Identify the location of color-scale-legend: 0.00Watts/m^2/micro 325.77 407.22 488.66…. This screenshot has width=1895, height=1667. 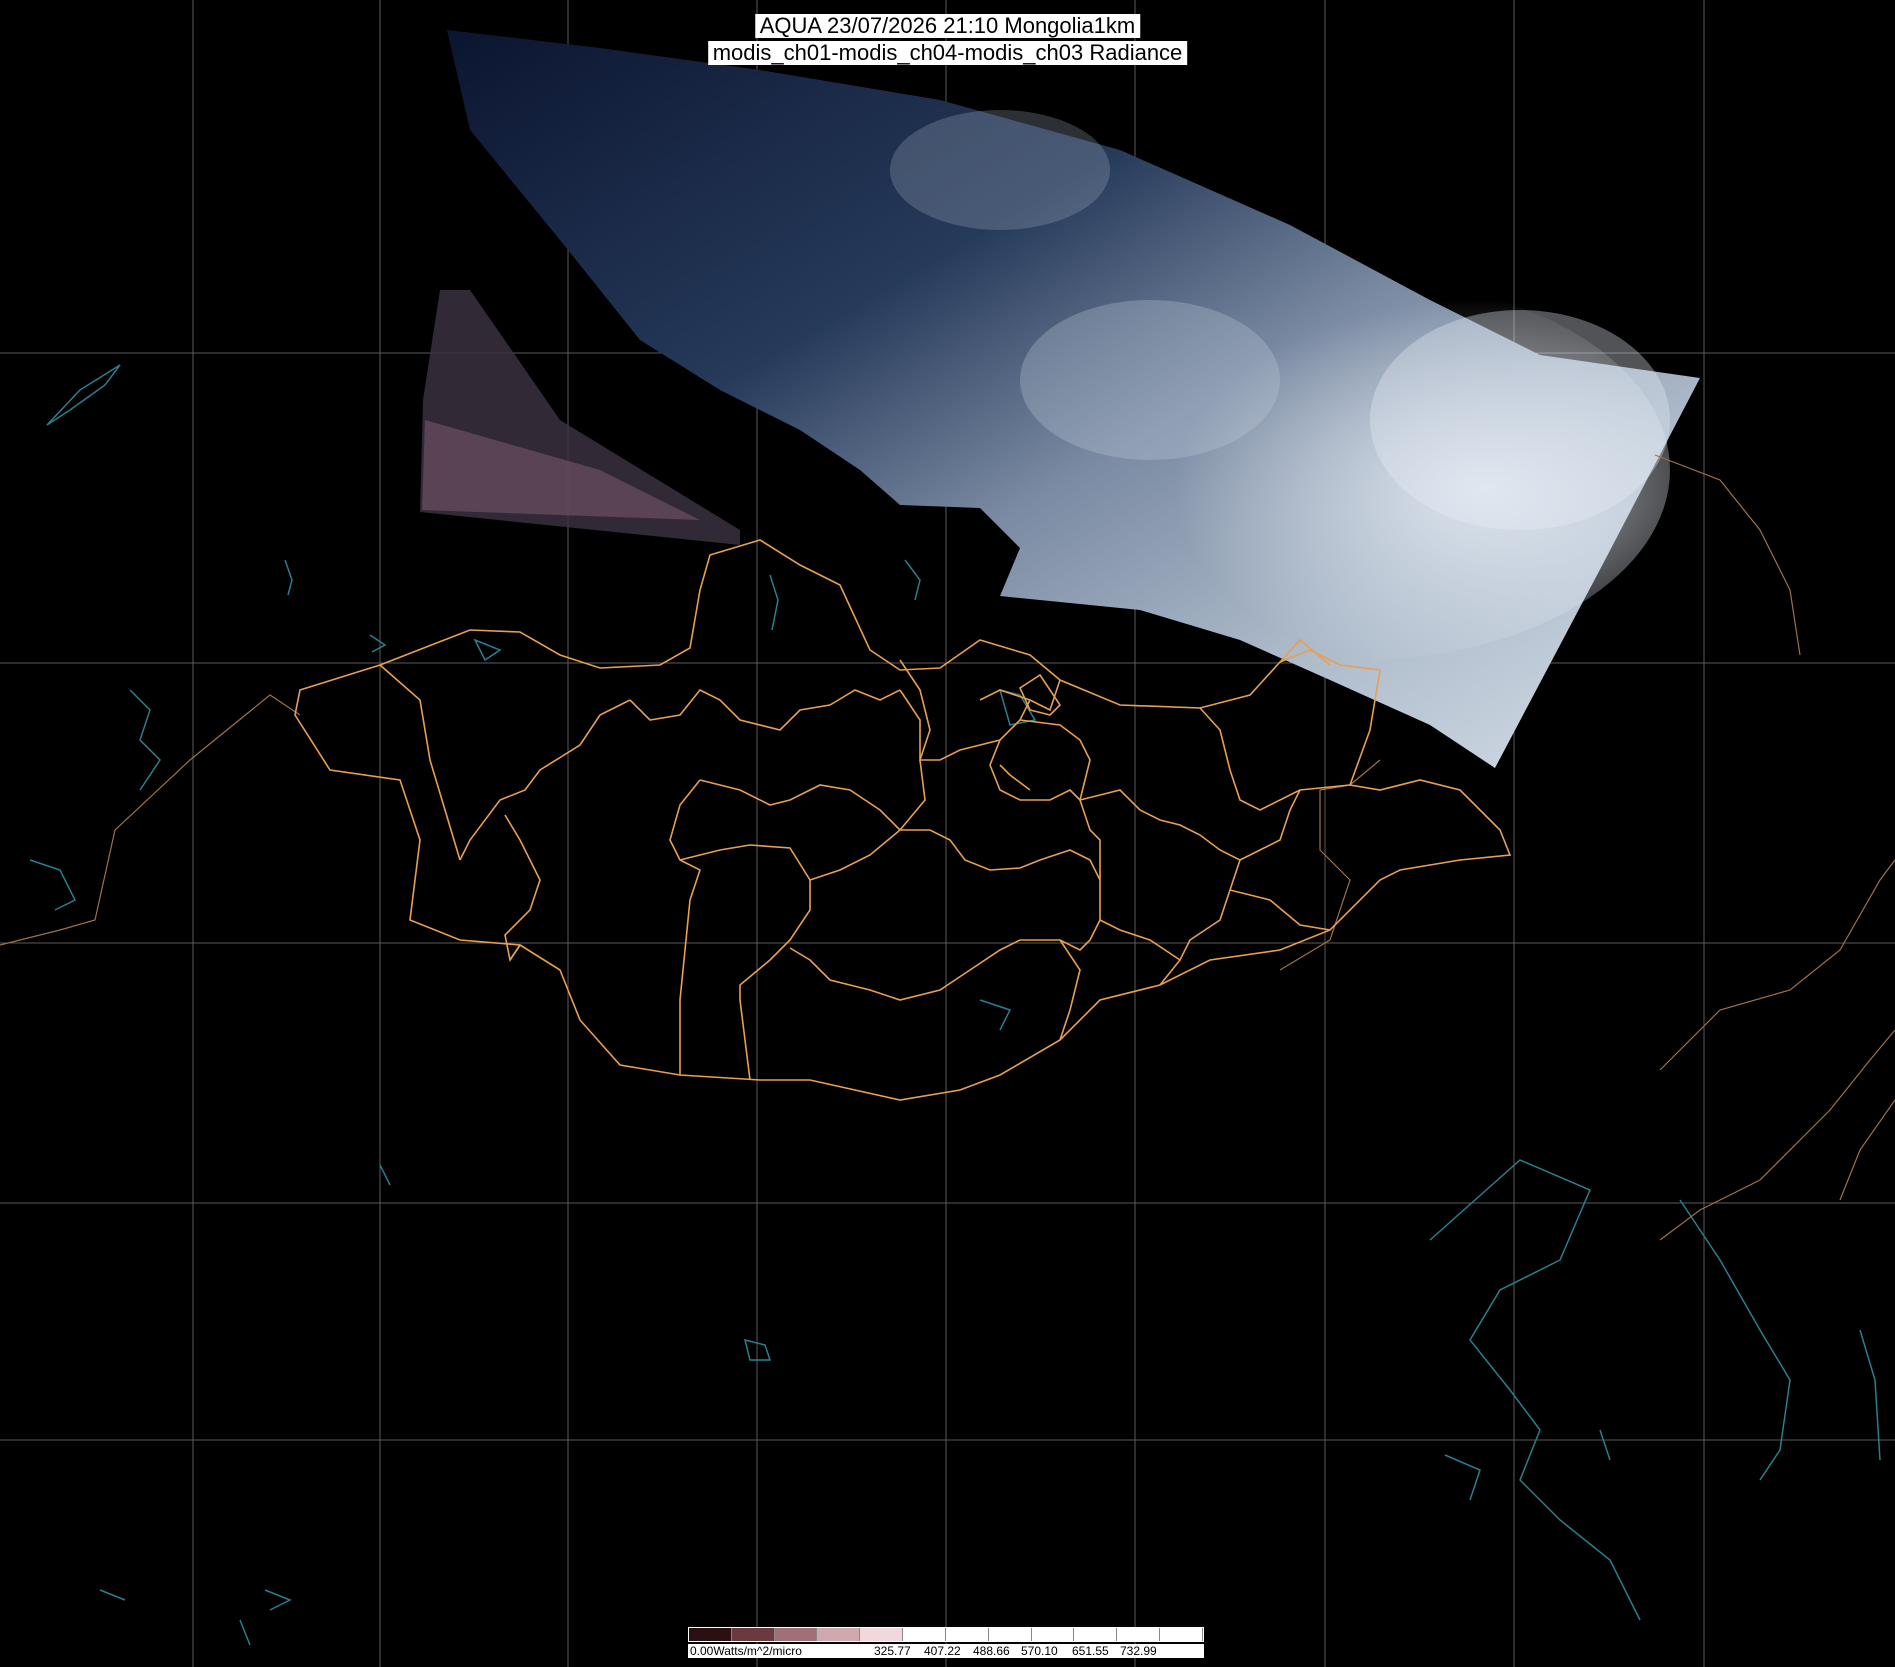
(946, 1643).